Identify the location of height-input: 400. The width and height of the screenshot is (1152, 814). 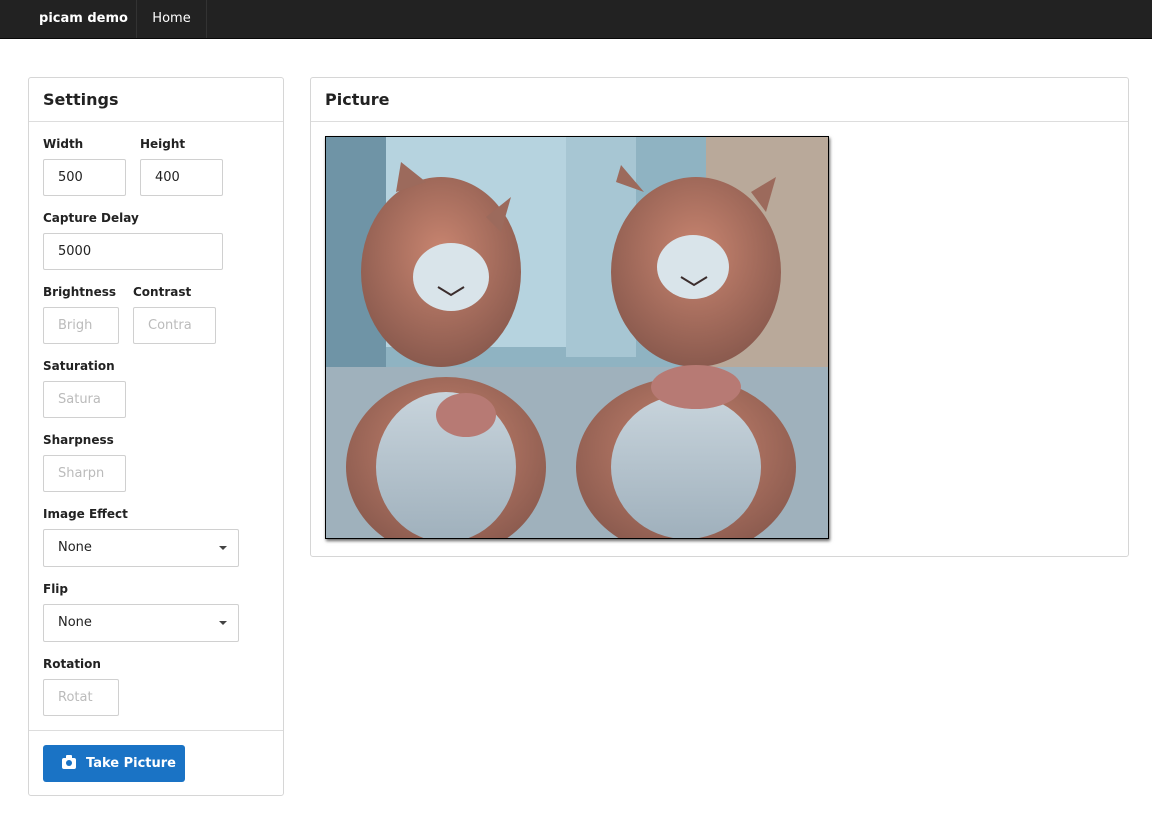
(181, 177).